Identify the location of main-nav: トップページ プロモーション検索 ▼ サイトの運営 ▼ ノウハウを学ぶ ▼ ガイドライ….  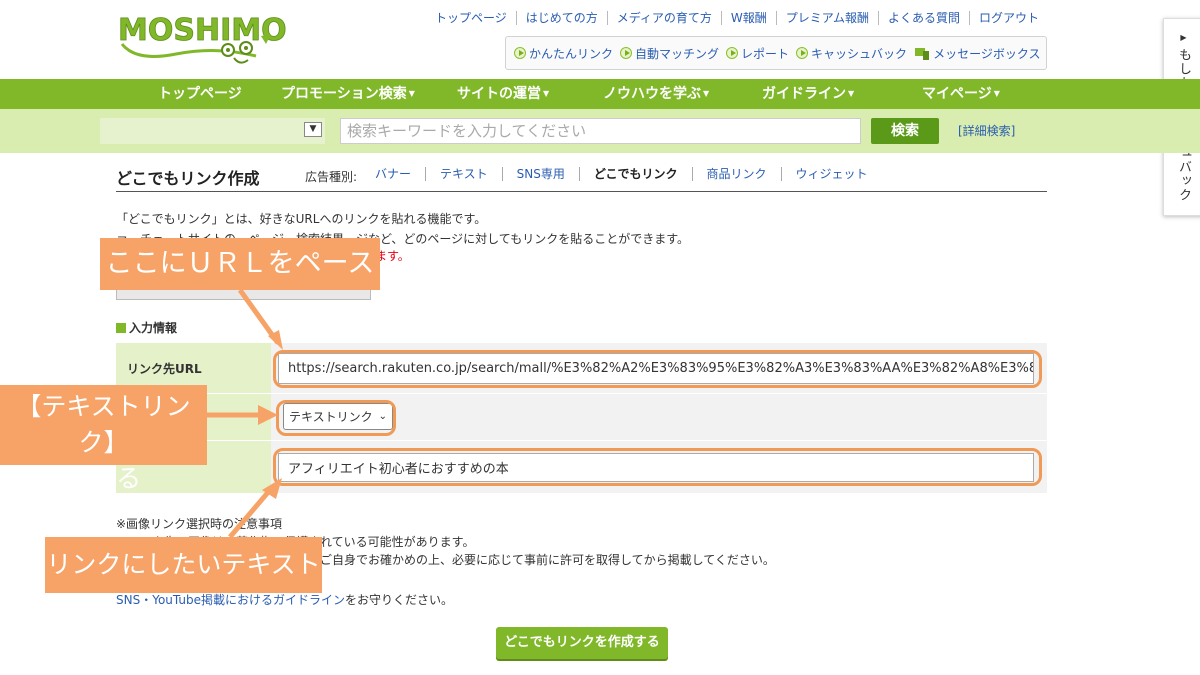
(600, 94).